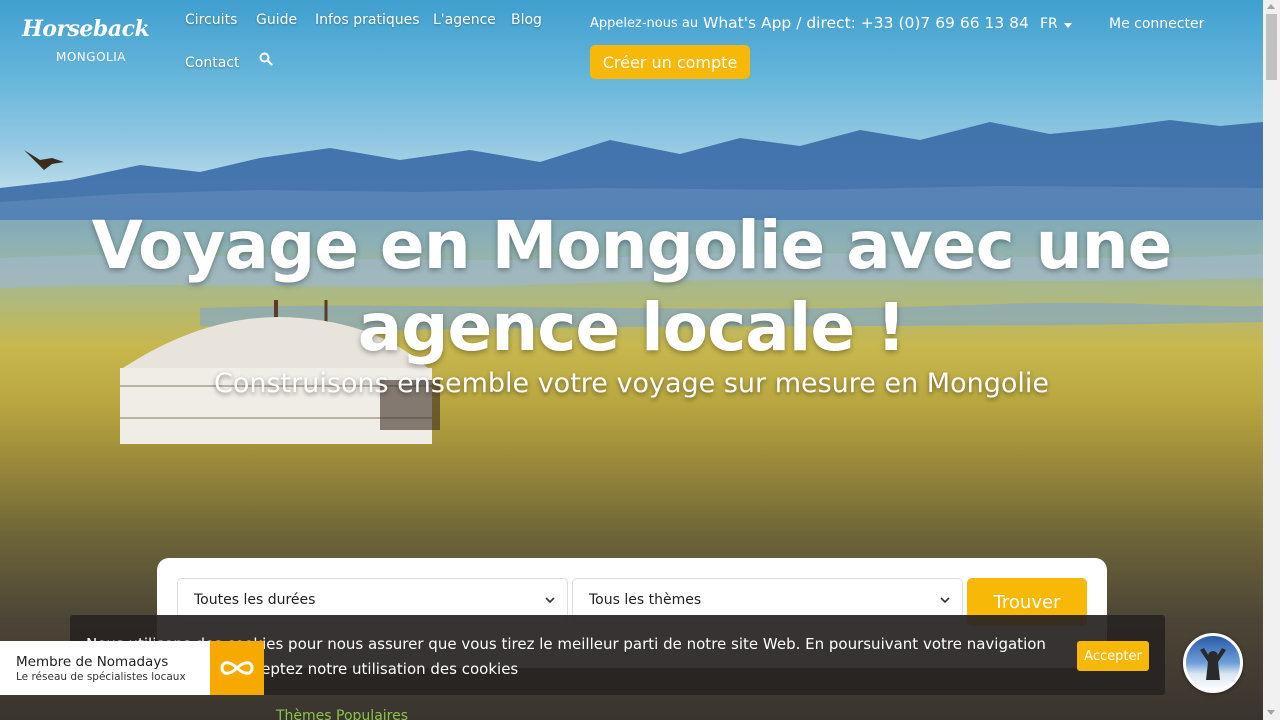 The height and width of the screenshot is (720, 1280). I want to click on nav-agence: L'agence, so click(464, 20).